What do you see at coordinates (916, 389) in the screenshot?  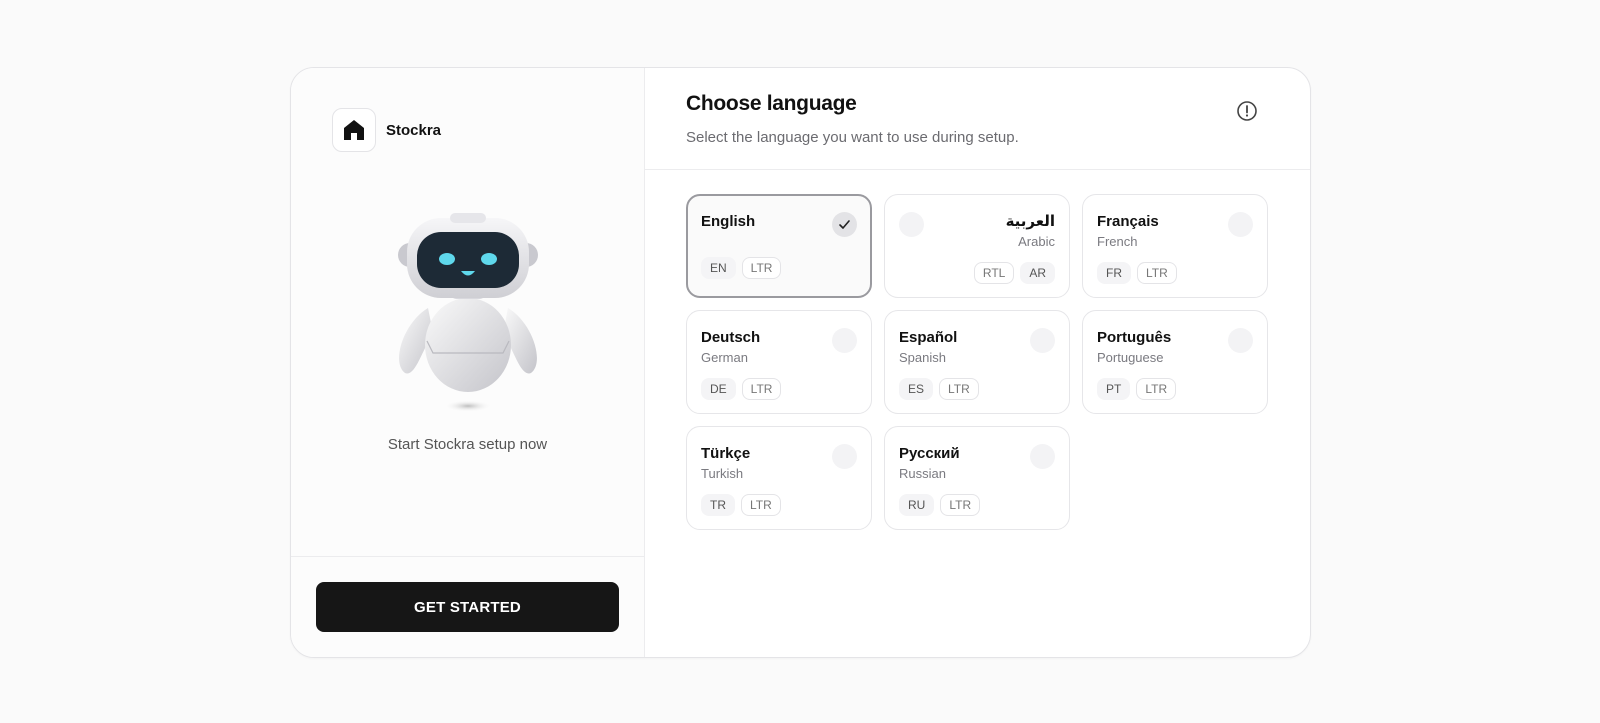 I see `language-code-badge: ES` at bounding box center [916, 389].